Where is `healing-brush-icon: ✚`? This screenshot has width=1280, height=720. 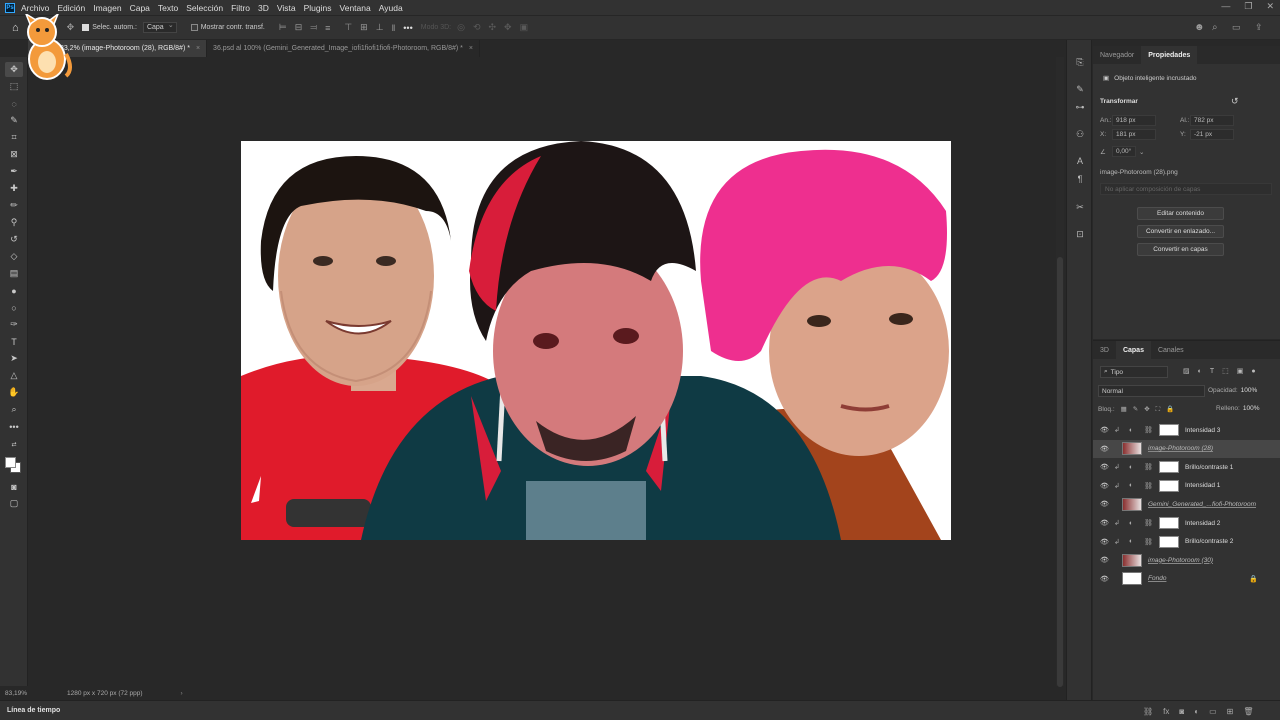
healing-brush-icon: ✚ is located at coordinates (14, 188).